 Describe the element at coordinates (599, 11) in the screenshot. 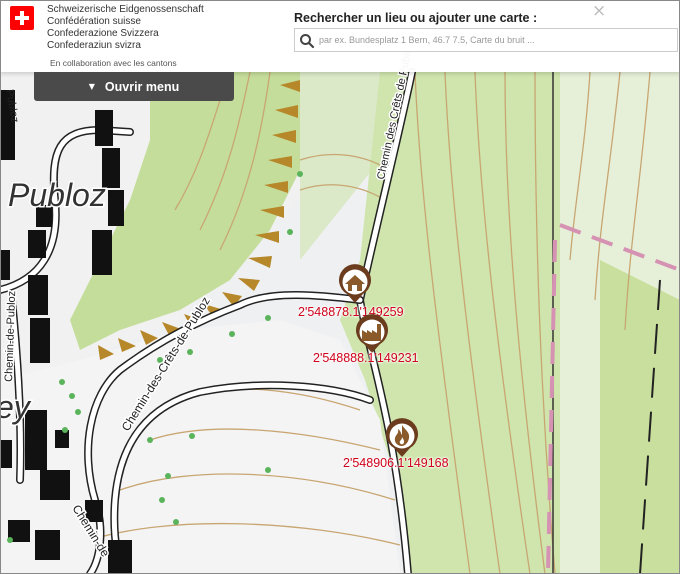

I see `close-icon: ×` at that location.